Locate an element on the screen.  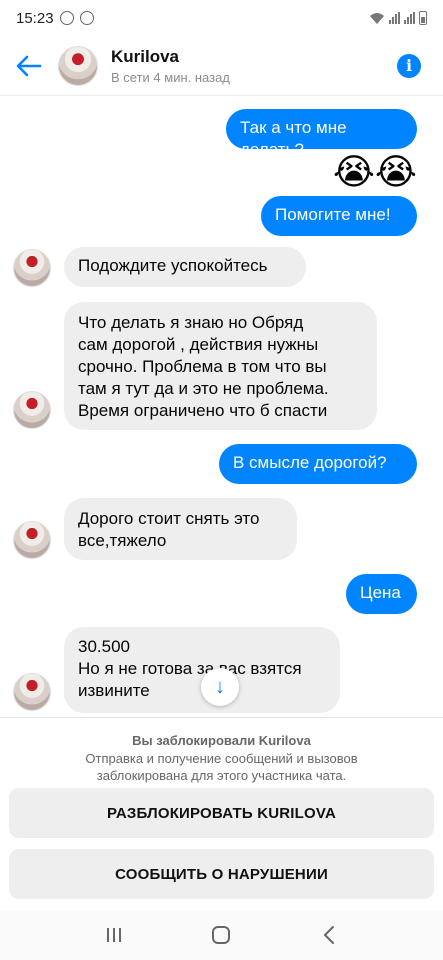
message-outgoing: В смысле дорогой? is located at coordinates (318, 464).